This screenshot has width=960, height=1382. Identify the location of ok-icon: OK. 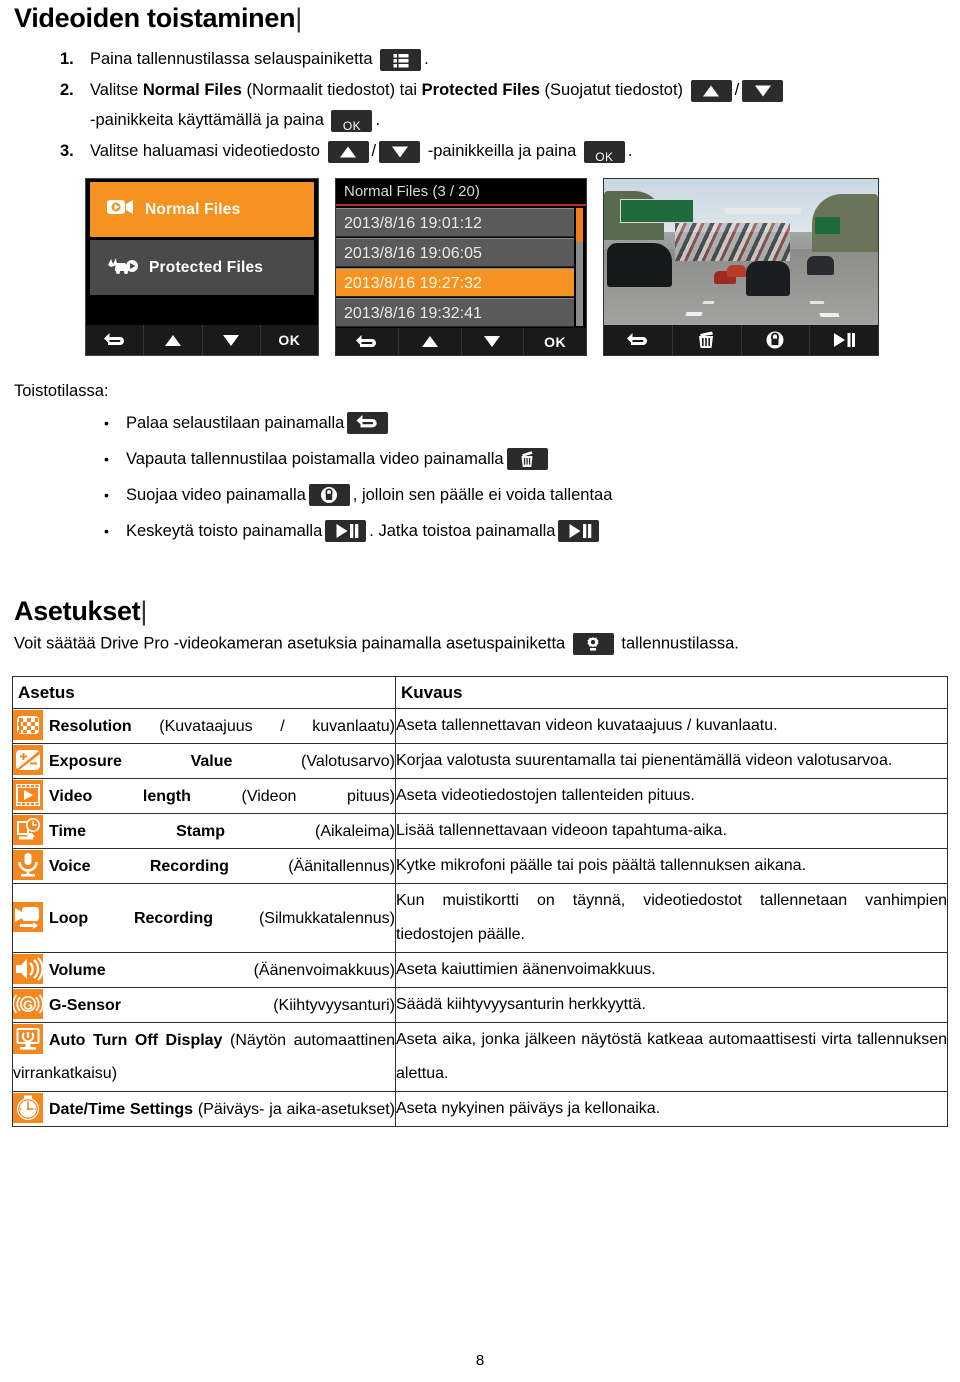
(604, 152).